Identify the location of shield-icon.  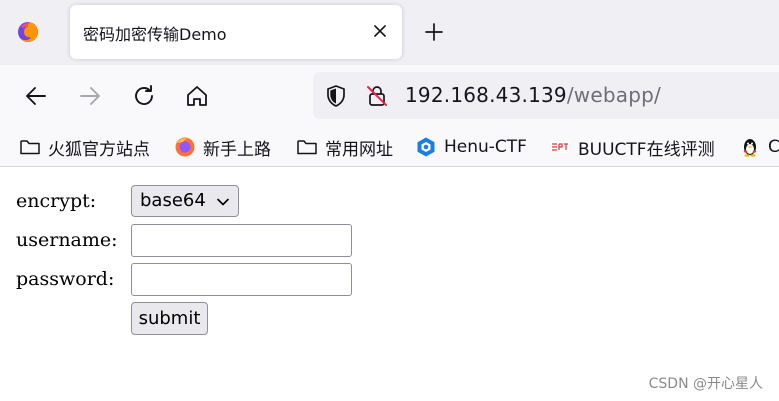
(336, 96).